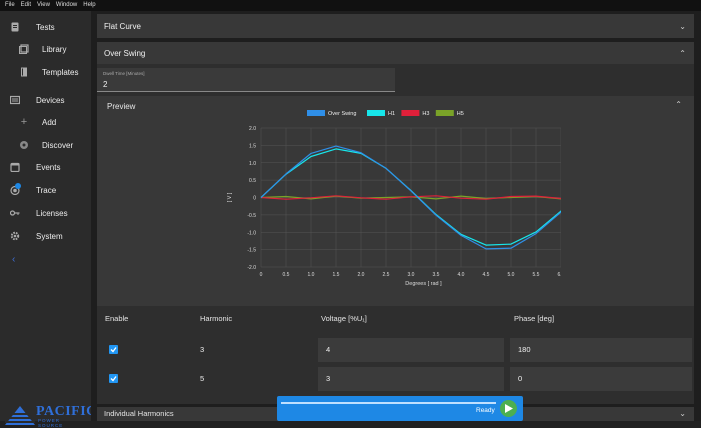 The width and height of the screenshot is (701, 428). Describe the element at coordinates (15, 213) in the screenshot. I see `key-icon` at that location.